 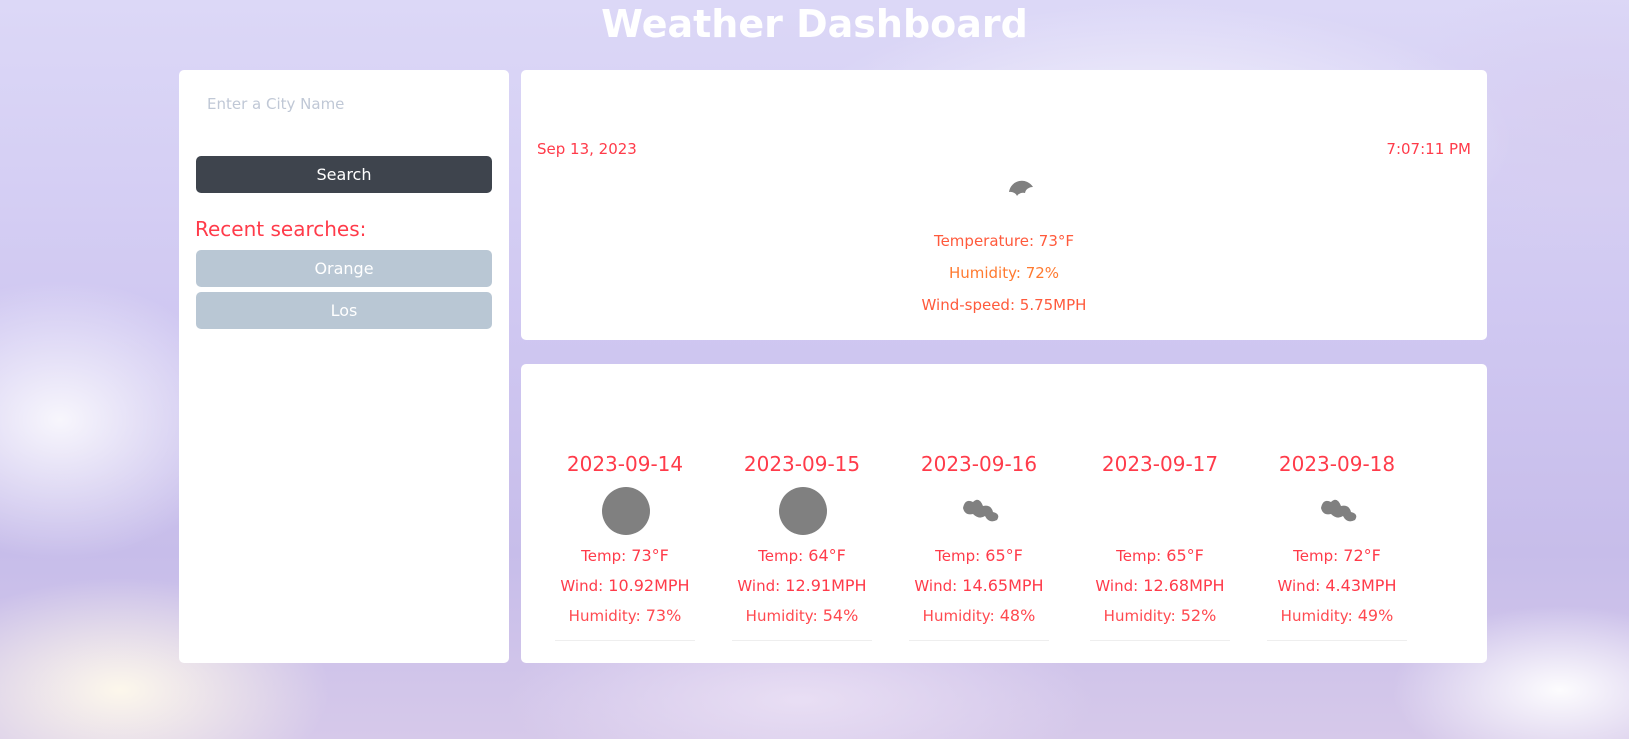 I want to click on forecast-humidity: Humidity: 52%, so click(x=1160, y=615).